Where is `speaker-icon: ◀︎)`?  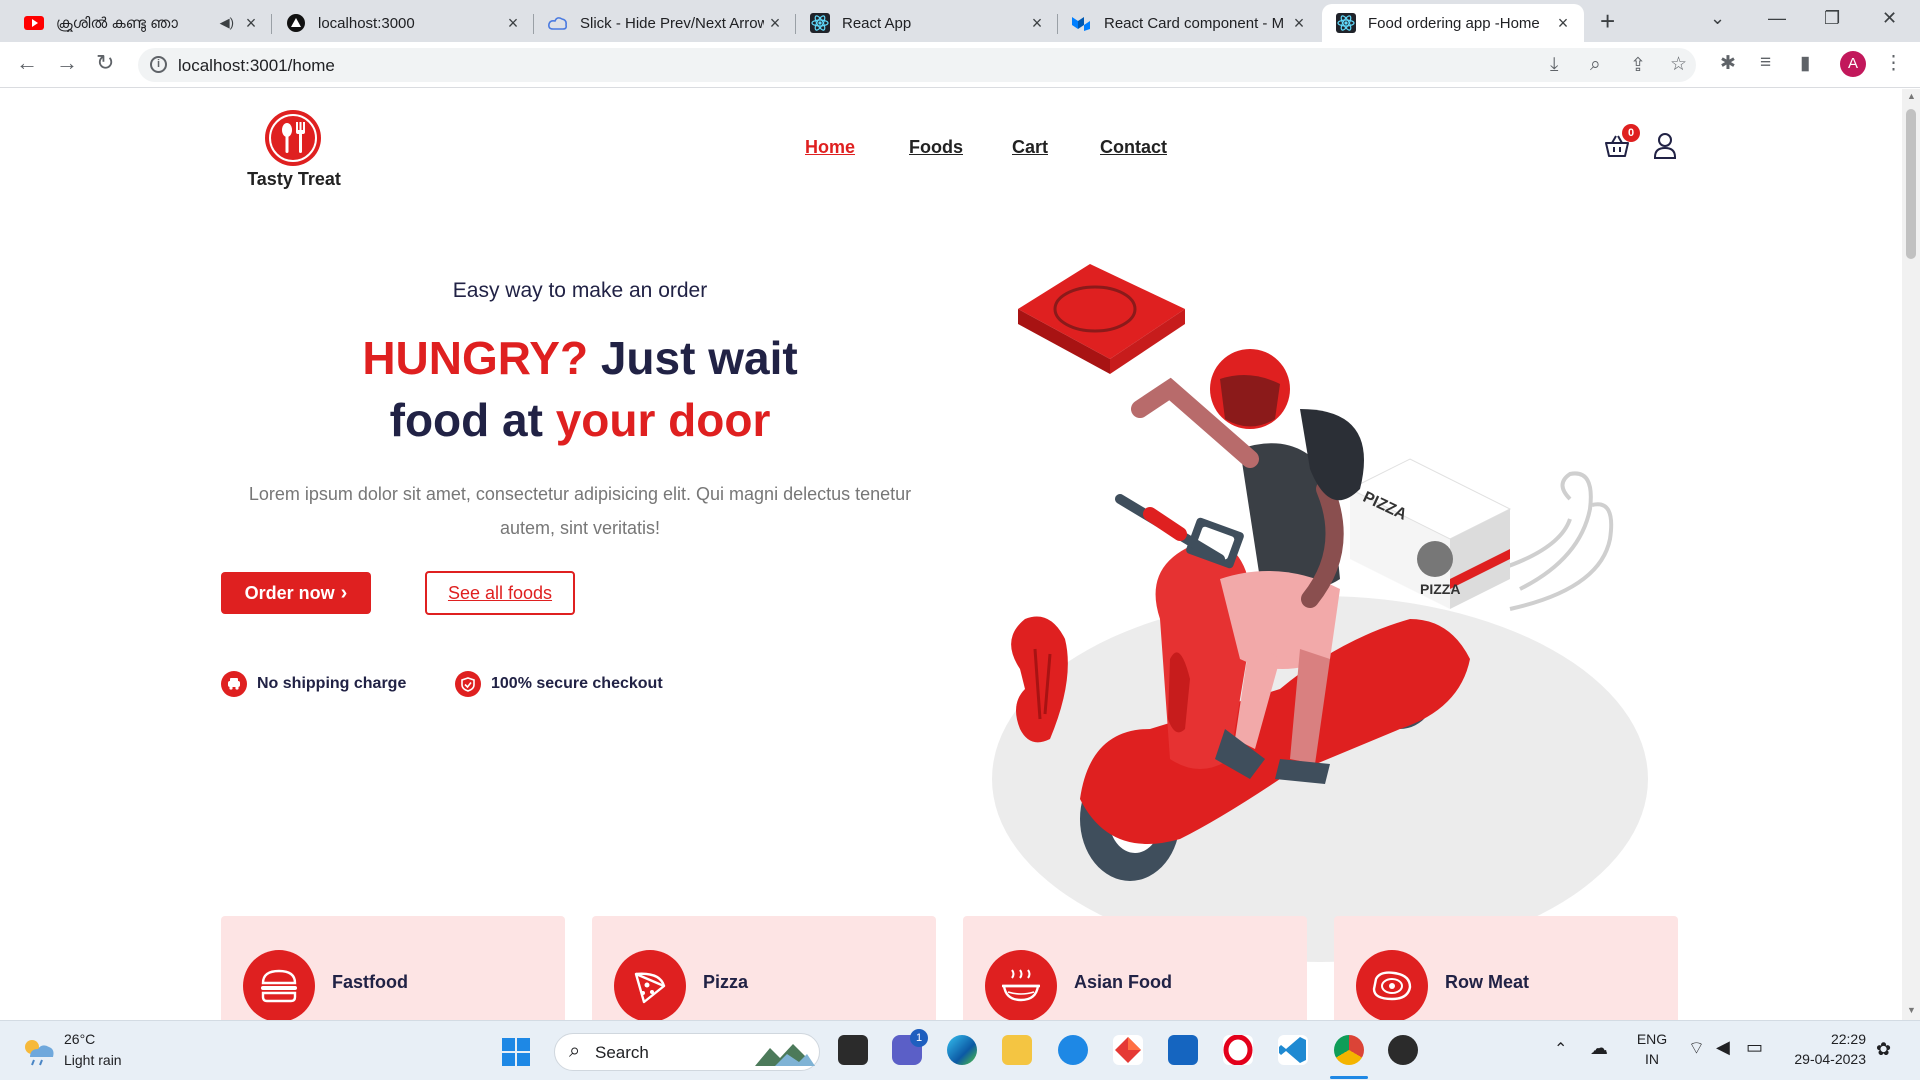
speaker-icon: ◀︎) is located at coordinates (227, 23).